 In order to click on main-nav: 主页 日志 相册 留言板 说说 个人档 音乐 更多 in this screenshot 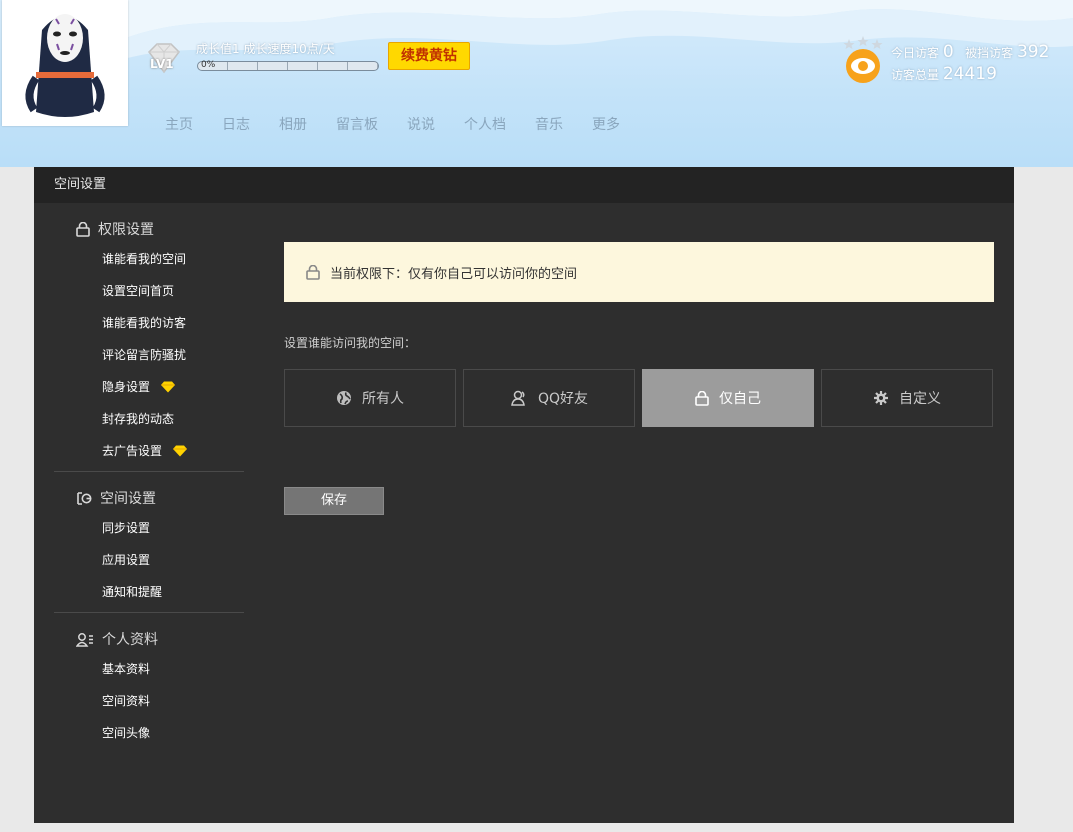, I will do `click(407, 124)`.